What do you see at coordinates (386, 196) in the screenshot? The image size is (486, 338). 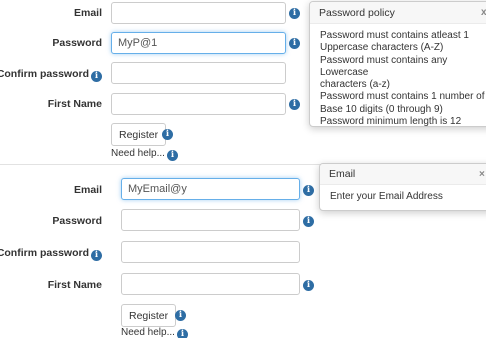 I see `popover-body: Enter your Email Address` at bounding box center [386, 196].